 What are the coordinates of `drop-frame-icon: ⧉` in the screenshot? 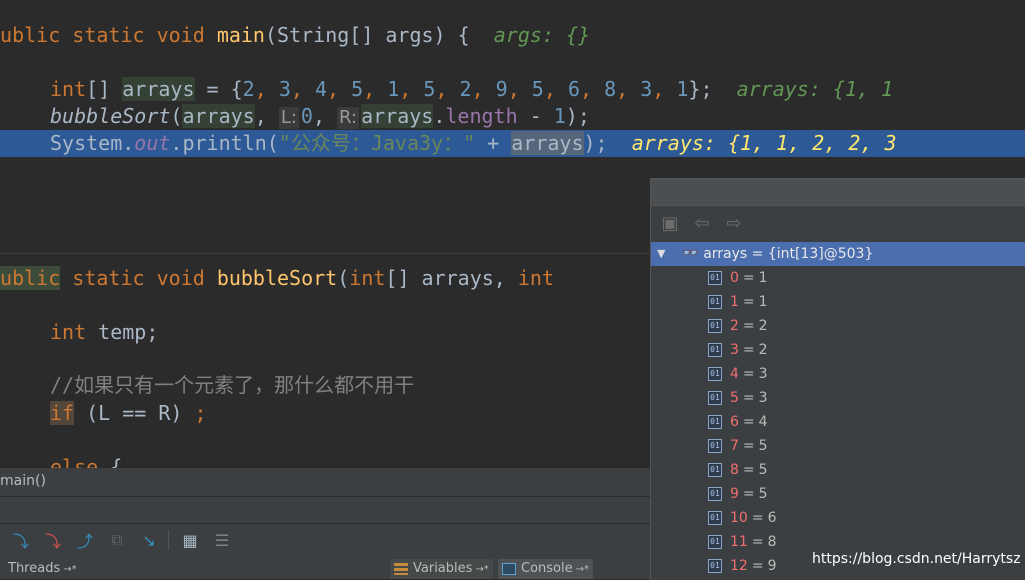 It's located at (117, 540).